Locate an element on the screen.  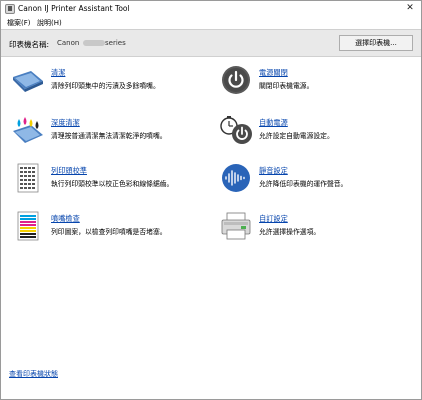
feature-nozzle-check: 噴嘴檢查 列印圖案，以檢查列印噴嘴是否堵塞。 is located at coordinates (111, 227).